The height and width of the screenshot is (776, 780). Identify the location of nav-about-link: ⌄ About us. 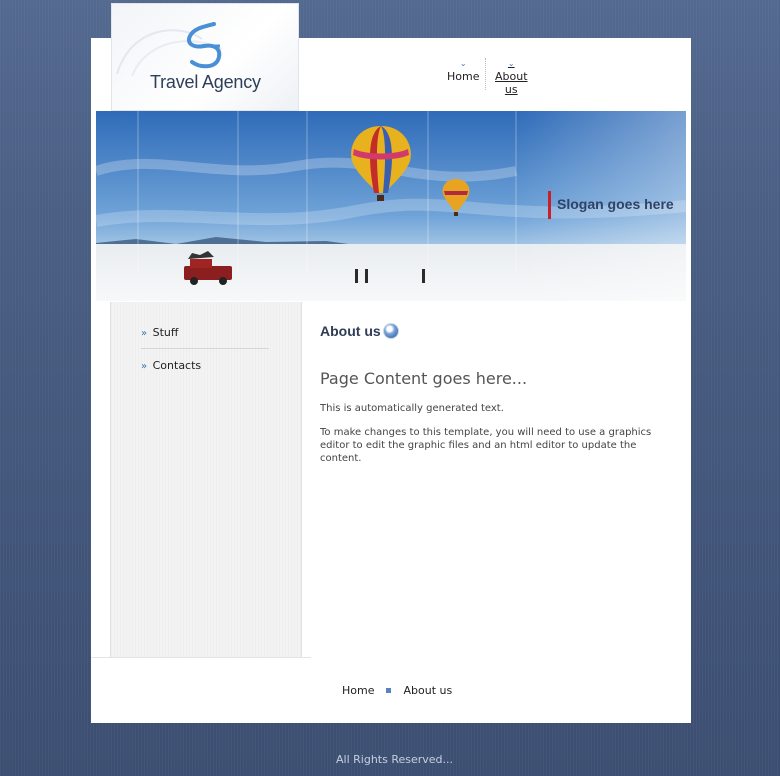
(511, 77).